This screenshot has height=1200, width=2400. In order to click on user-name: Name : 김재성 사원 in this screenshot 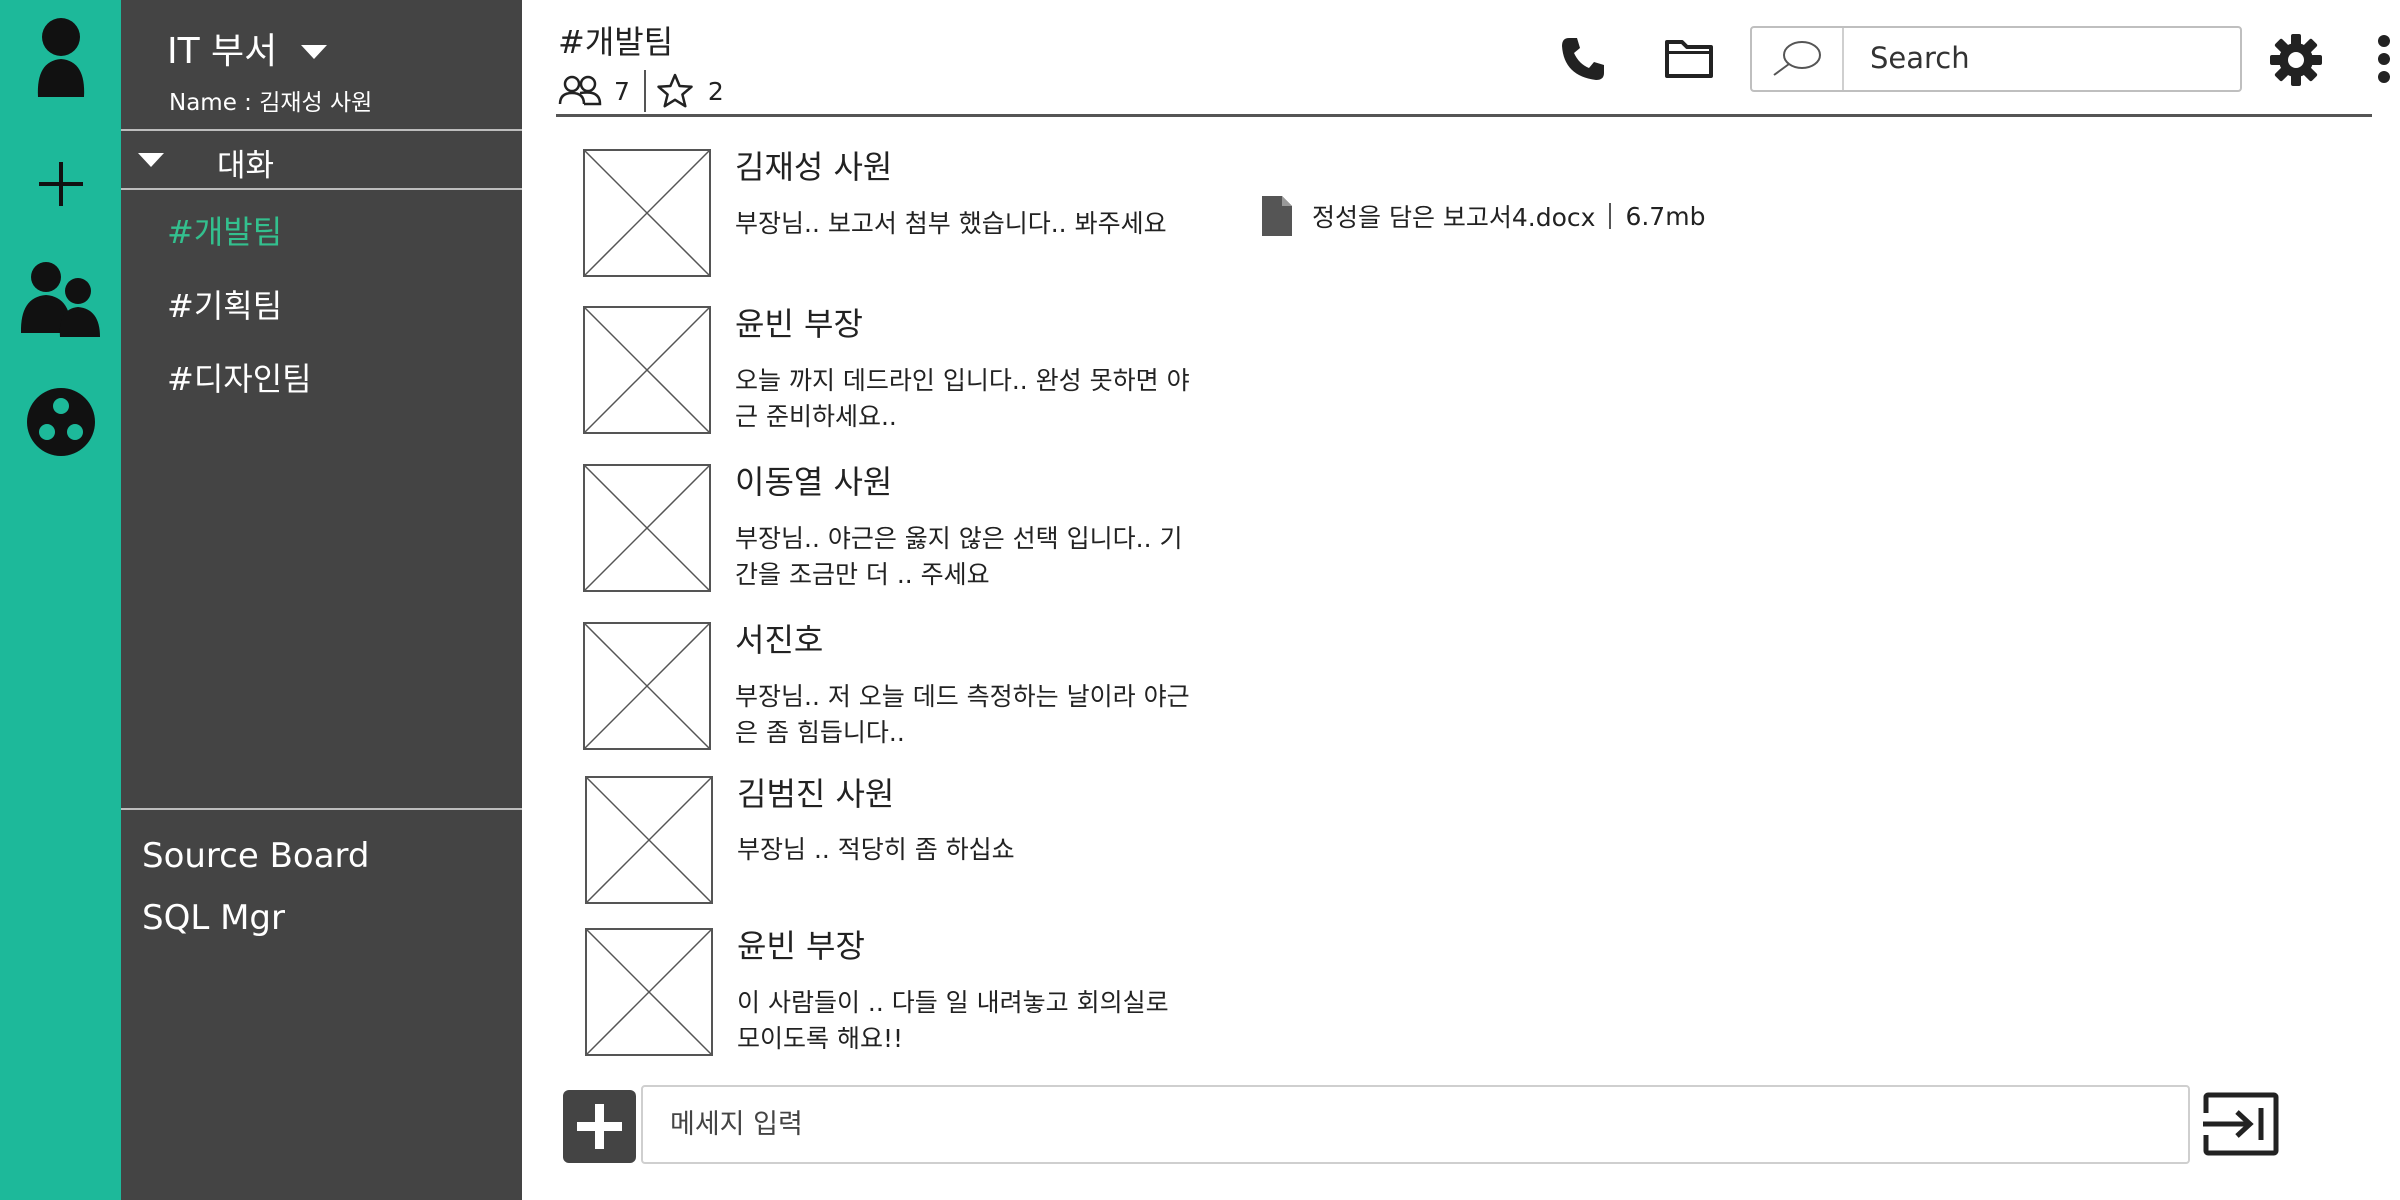, I will do `click(271, 103)`.